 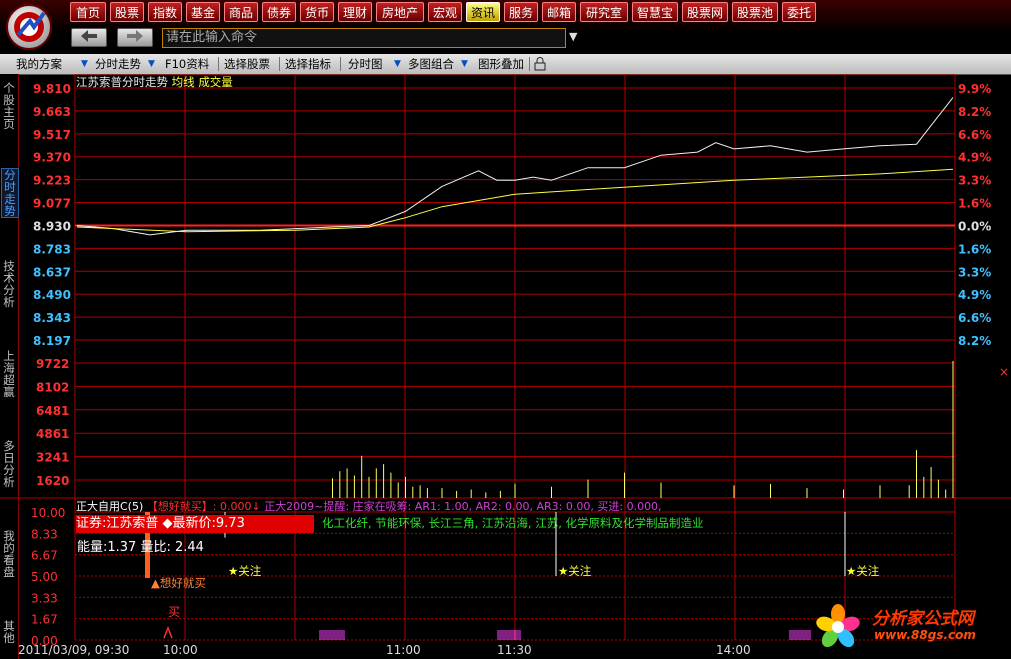 I want to click on buy-signal-label: ▲想好就买, so click(x=178, y=583).